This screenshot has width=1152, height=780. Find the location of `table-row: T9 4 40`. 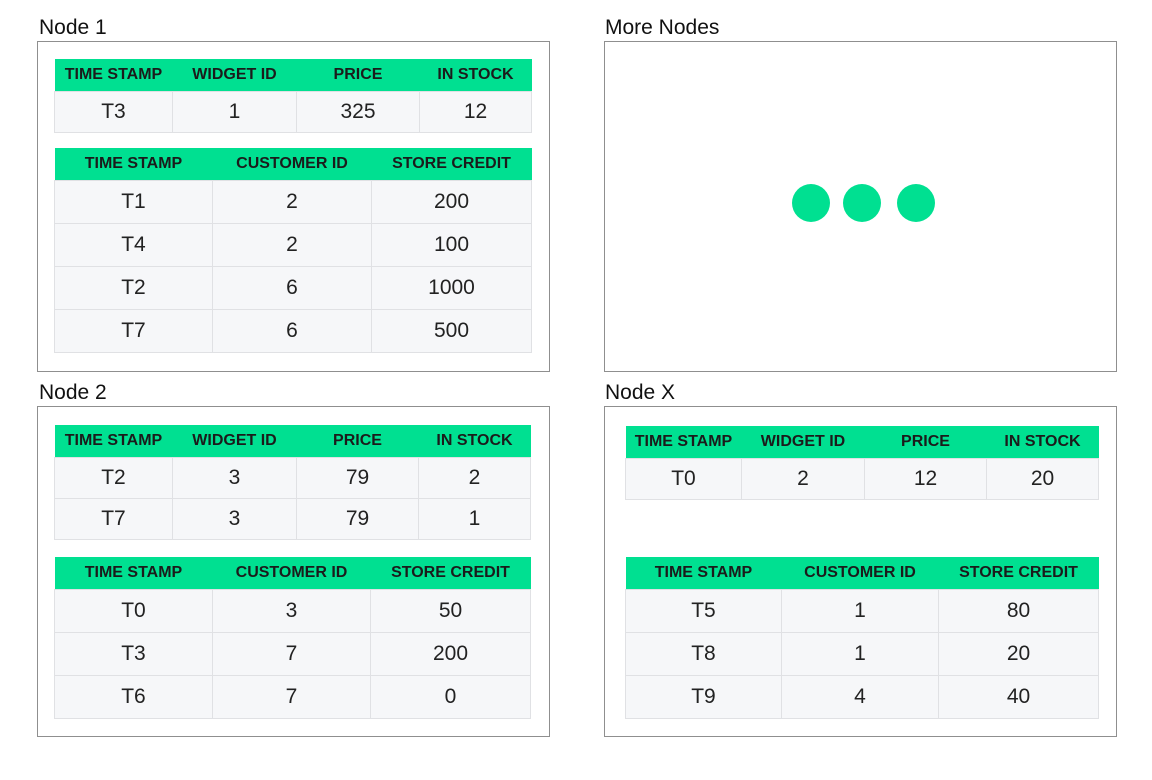

table-row: T9 4 40 is located at coordinates (862, 697).